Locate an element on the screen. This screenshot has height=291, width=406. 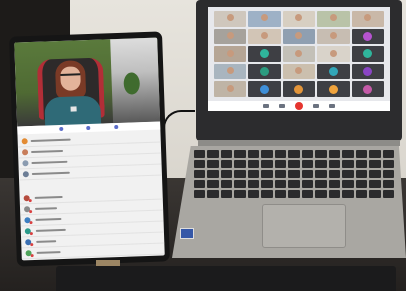
external-keyboard is located at coordinates (226, 278).